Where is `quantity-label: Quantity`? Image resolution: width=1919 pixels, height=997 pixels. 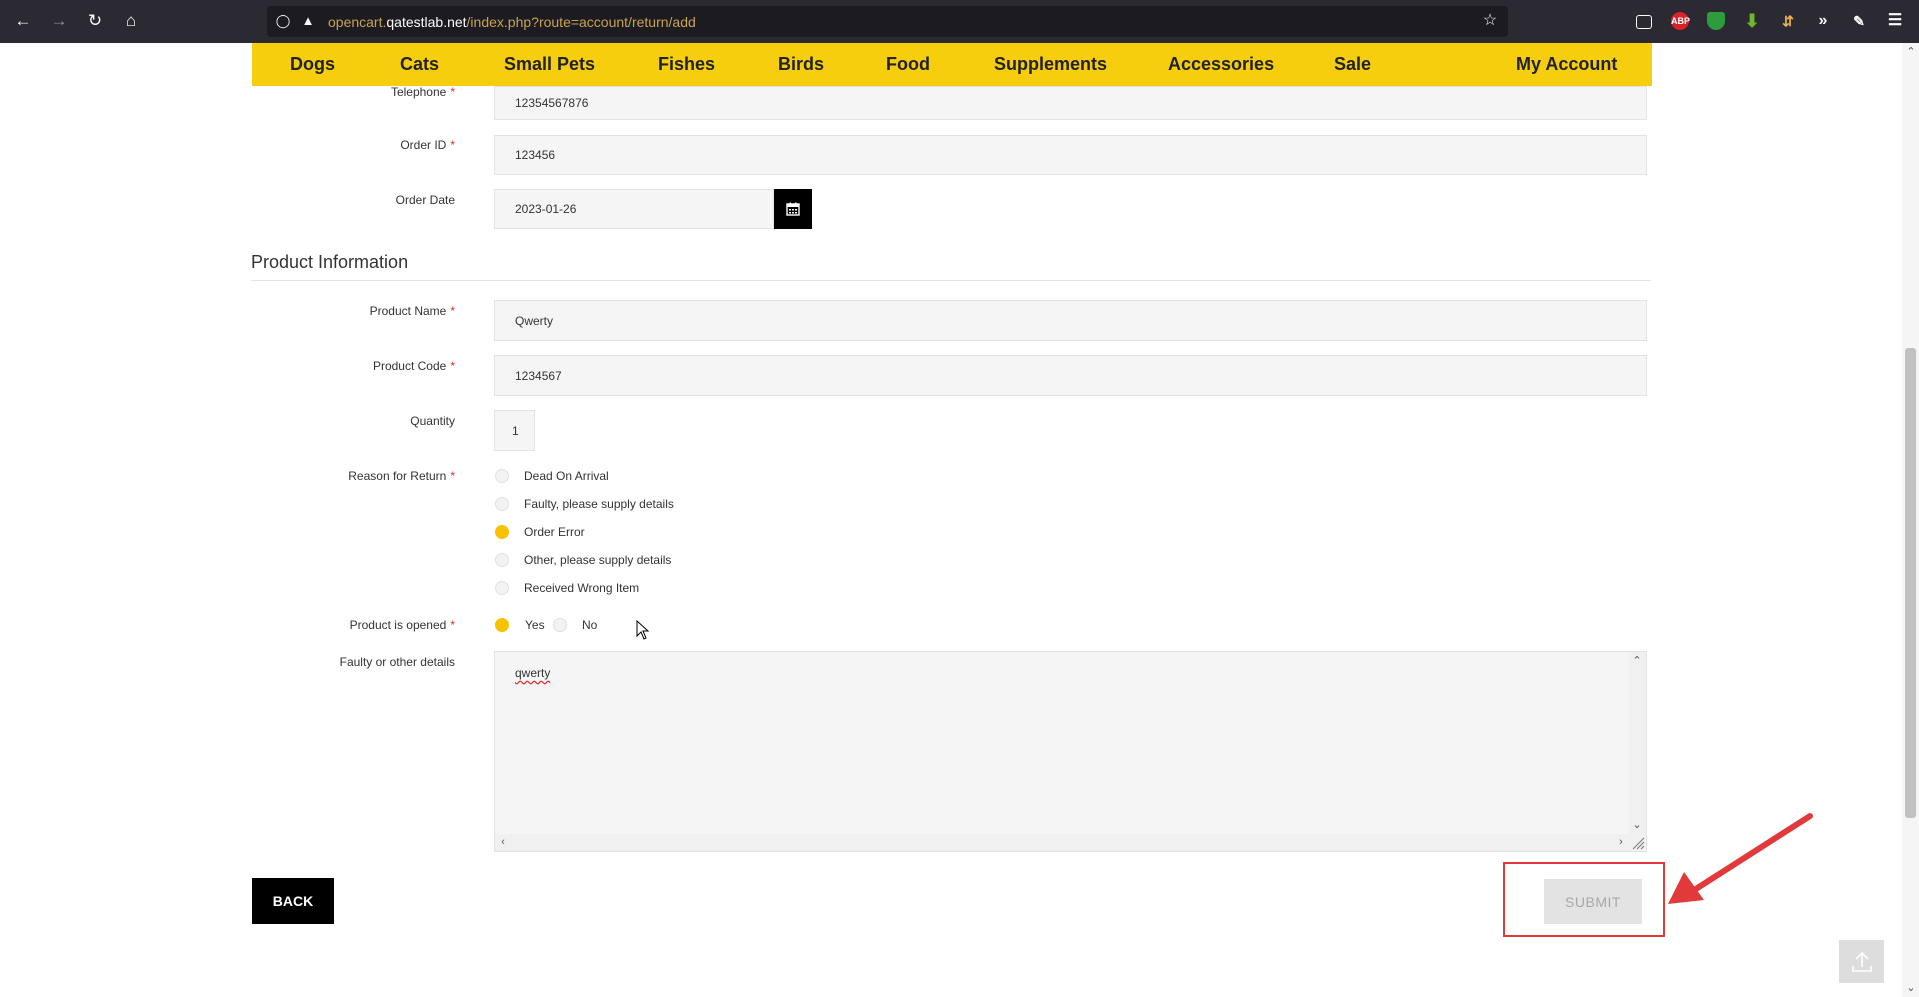 quantity-label: Quantity is located at coordinates (432, 421).